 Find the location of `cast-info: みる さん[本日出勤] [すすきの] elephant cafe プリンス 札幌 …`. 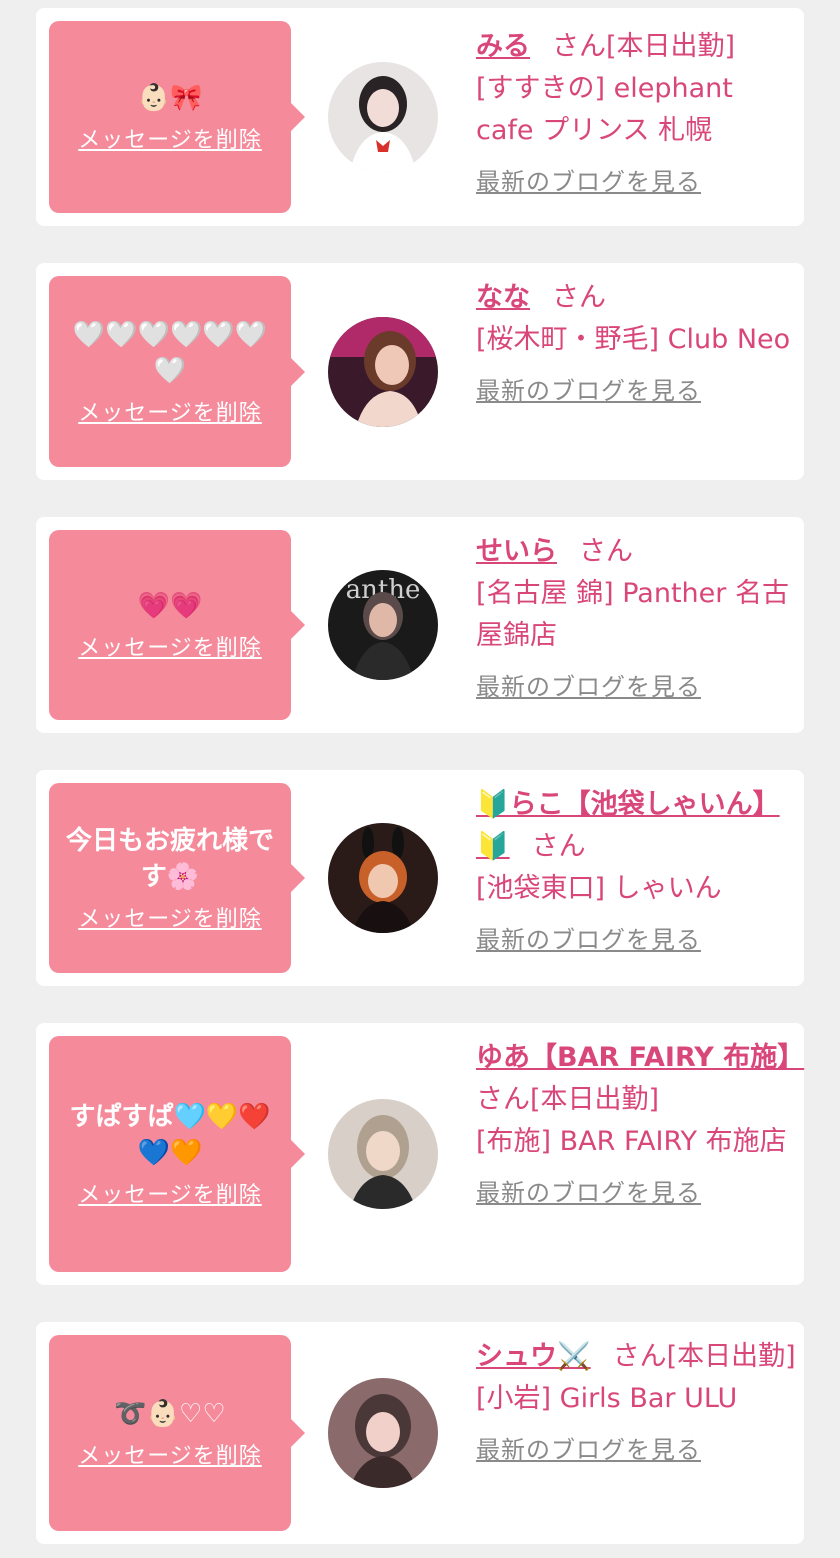

cast-info: みる さん[本日出勤] [すすきの] elephant cafe プリンス 札幌 … is located at coordinates (637, 111).